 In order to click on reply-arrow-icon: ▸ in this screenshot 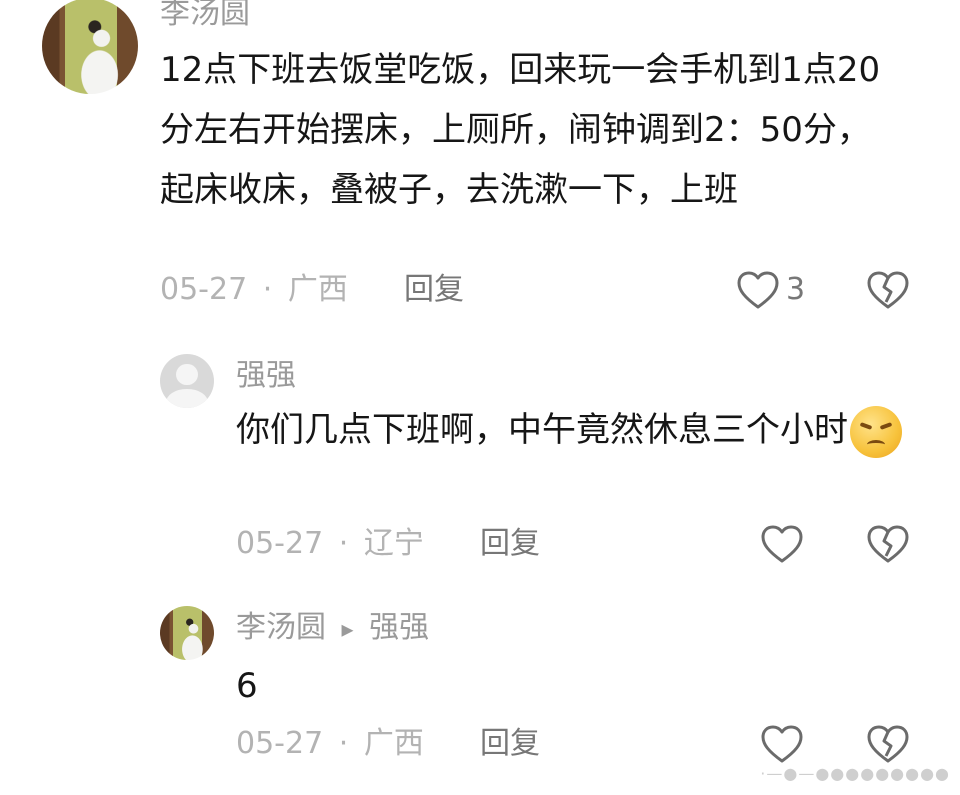, I will do `click(347, 629)`.